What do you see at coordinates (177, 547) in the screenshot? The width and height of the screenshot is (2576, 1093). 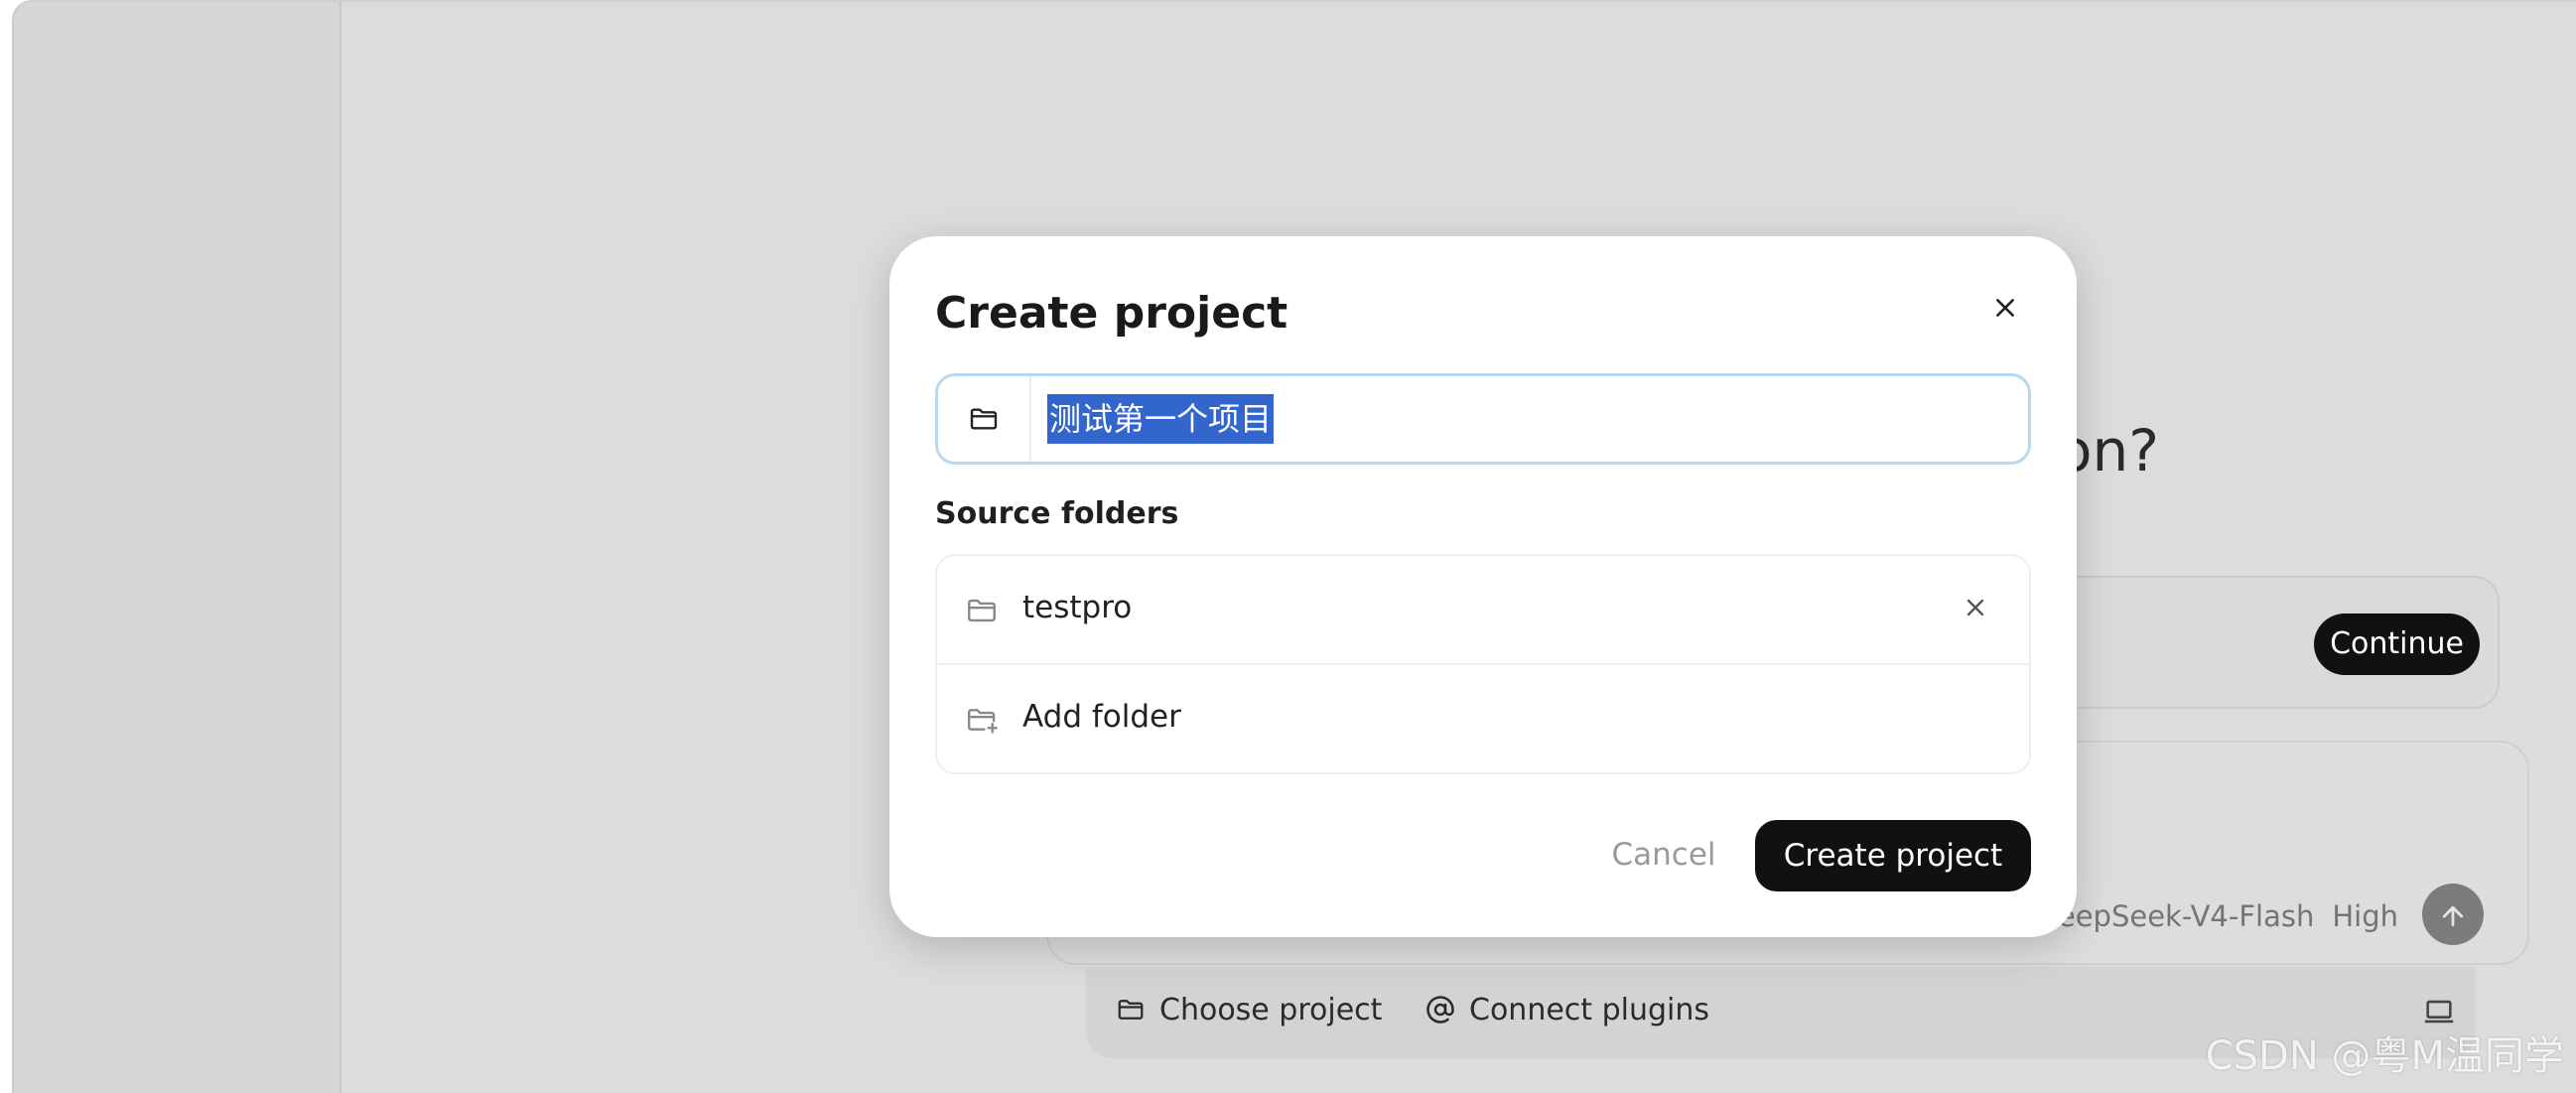 I see `sidebar` at bounding box center [177, 547].